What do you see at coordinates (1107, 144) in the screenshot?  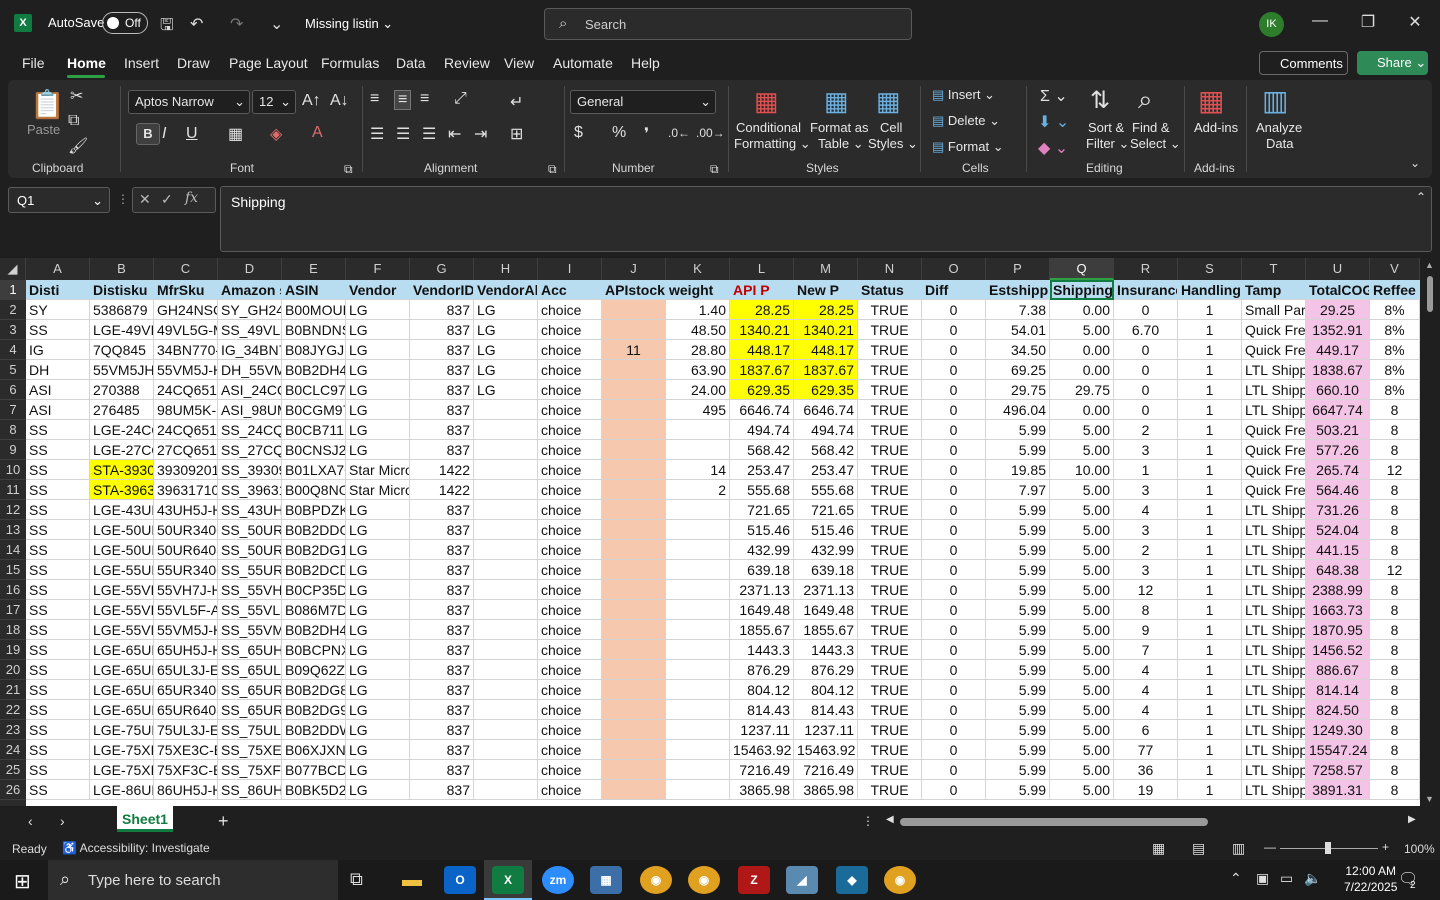 I see `filter-label: Filter ⌄` at bounding box center [1107, 144].